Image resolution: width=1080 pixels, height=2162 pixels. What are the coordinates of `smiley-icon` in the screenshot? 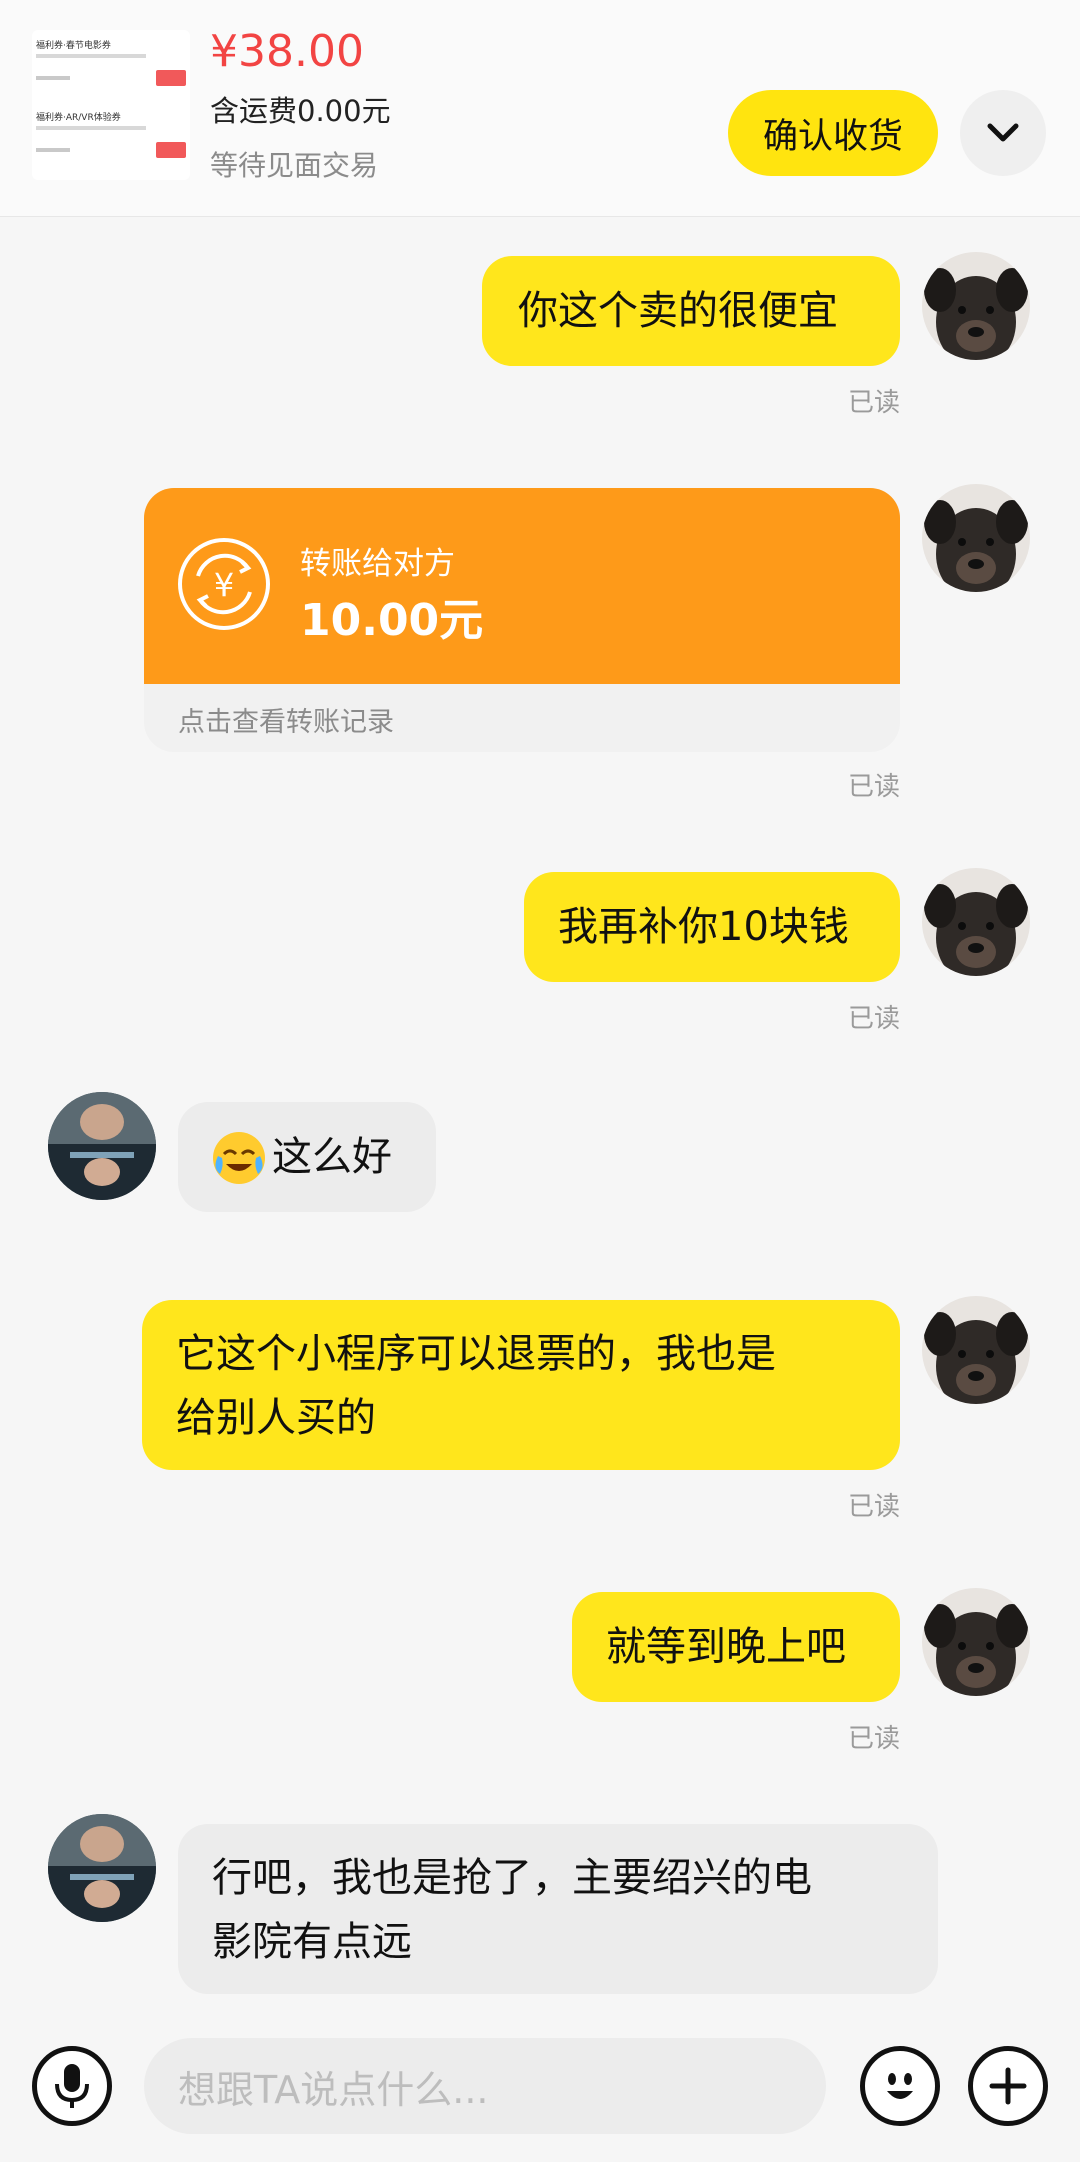 It's located at (900, 2086).